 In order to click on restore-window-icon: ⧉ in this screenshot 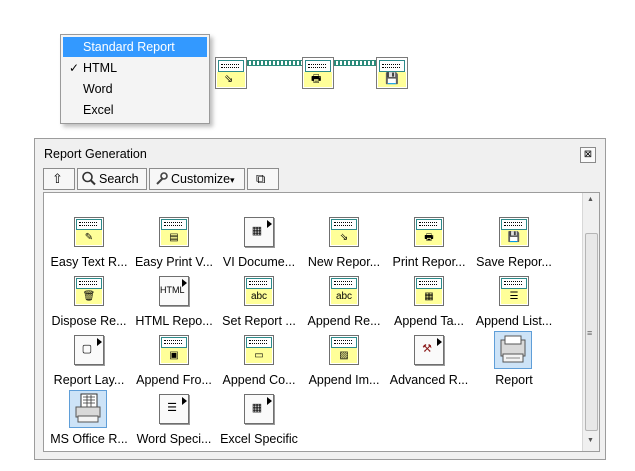, I will do `click(261, 178)`.